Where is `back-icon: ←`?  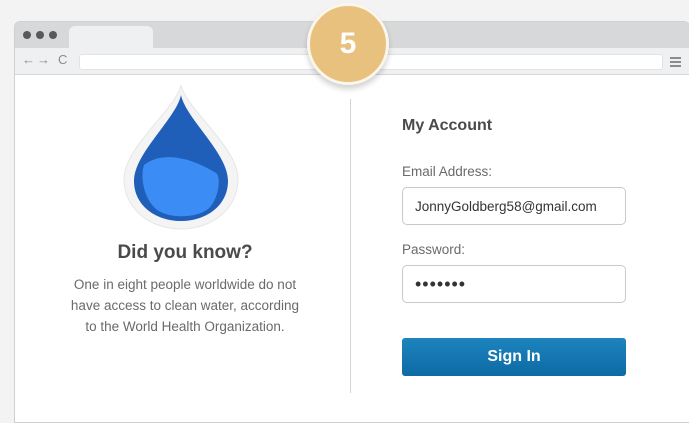 back-icon: ← is located at coordinates (28, 60).